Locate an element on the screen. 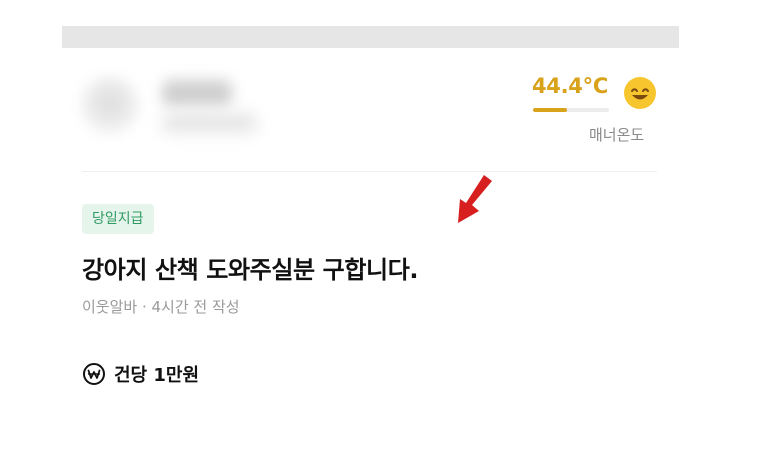  post-meta: 이웃알바 · 4시간 전 작성 is located at coordinates (161, 307).